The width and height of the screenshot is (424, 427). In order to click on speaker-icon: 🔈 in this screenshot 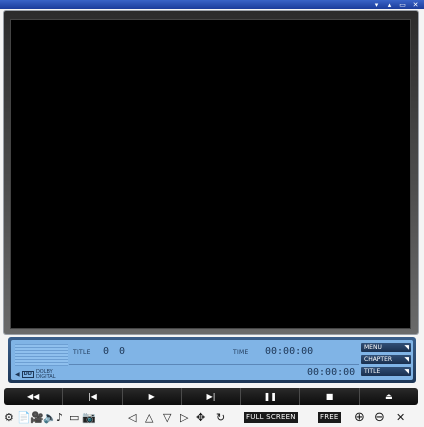, I will do `click(50, 418)`.